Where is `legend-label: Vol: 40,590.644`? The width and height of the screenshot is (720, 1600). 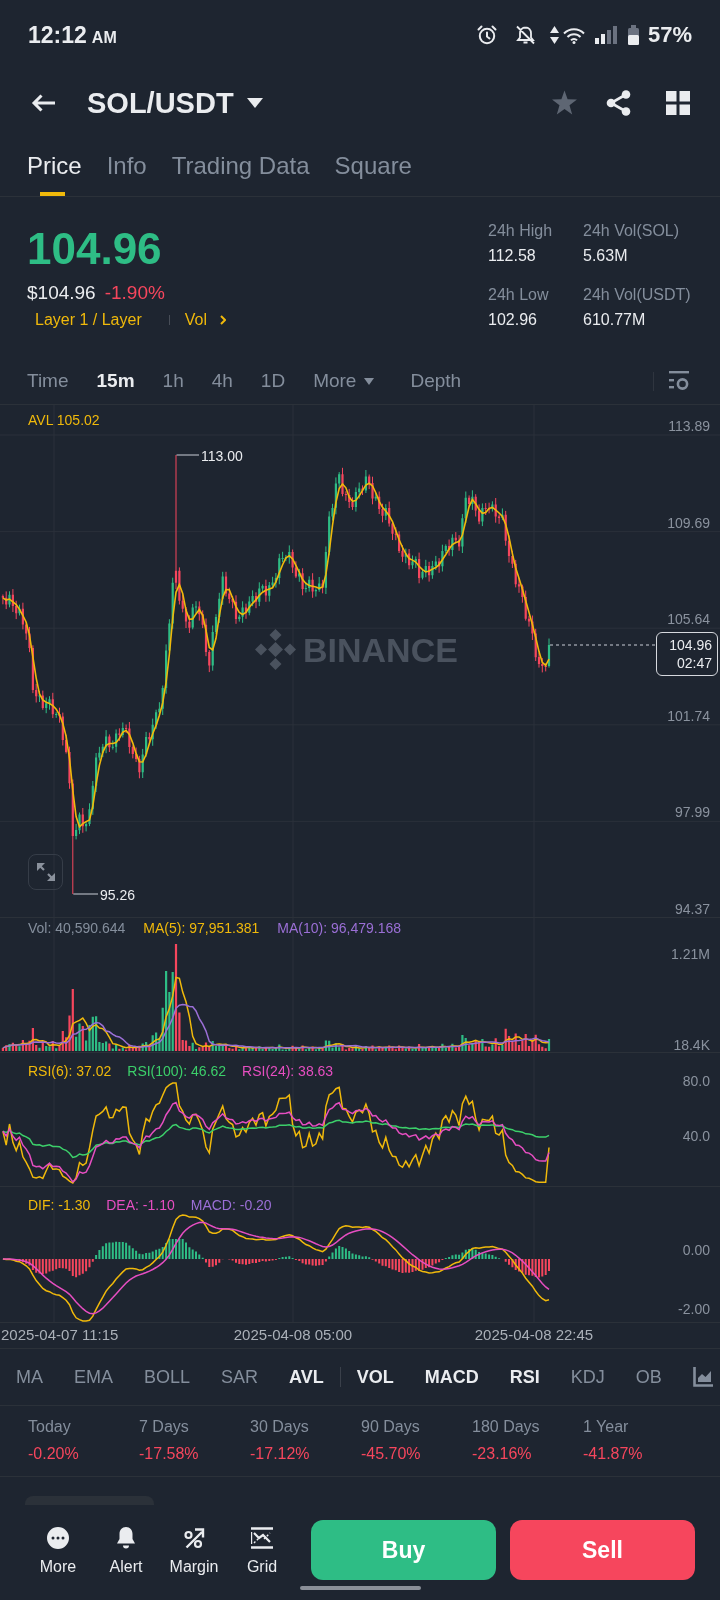
legend-label: Vol: 40,590.644 is located at coordinates (77, 928).